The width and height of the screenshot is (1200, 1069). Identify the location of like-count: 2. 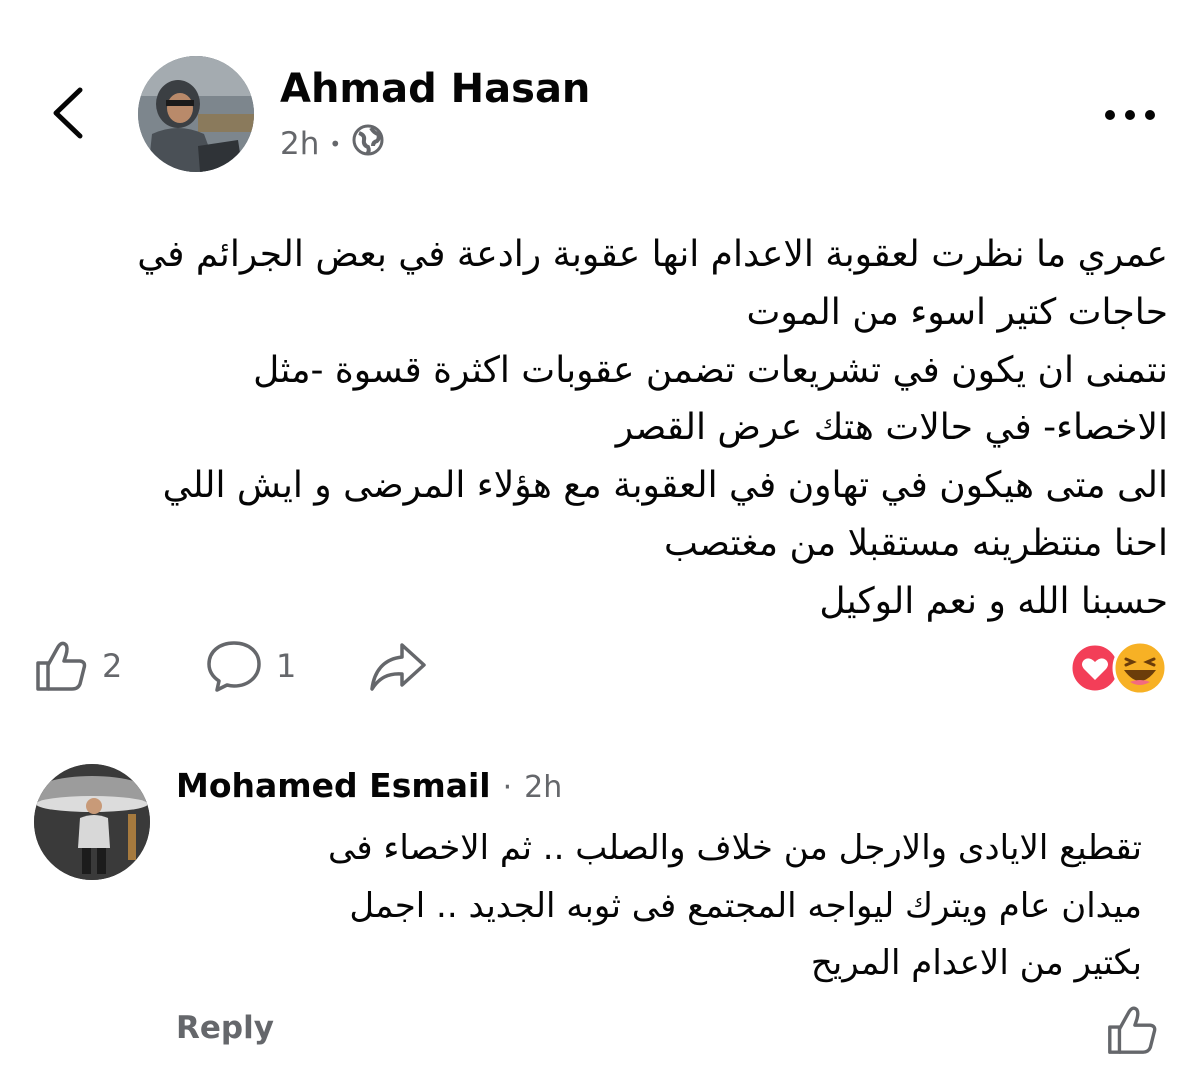
(112, 666).